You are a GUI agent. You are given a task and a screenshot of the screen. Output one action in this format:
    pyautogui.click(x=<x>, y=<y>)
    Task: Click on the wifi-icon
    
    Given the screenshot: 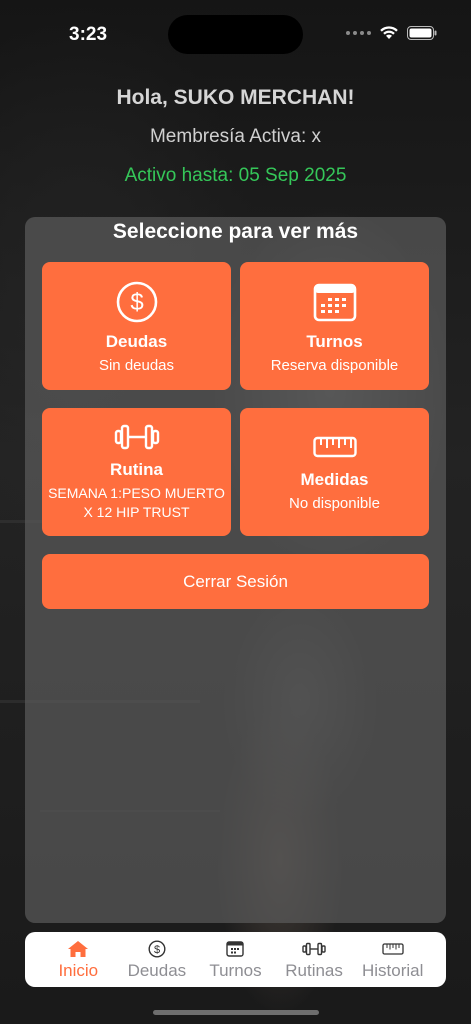 What is the action you would take?
    pyautogui.click(x=389, y=32)
    